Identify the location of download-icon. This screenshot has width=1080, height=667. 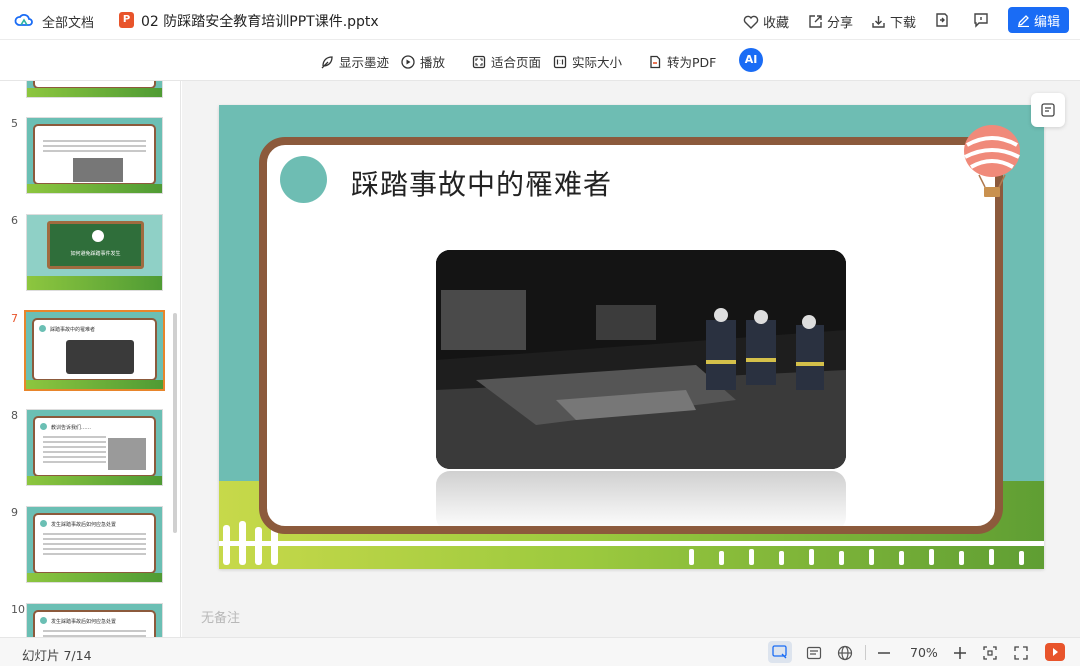
(878, 22).